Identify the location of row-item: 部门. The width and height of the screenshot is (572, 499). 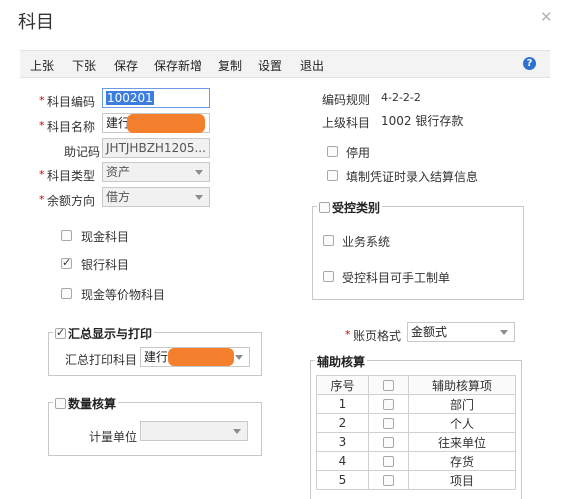
(462, 404).